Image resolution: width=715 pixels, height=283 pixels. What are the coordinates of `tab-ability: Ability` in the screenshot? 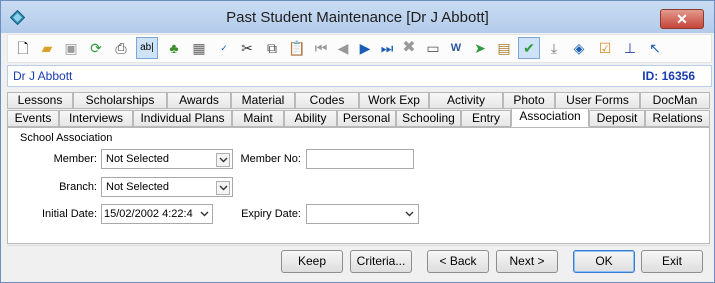 It's located at (310, 118).